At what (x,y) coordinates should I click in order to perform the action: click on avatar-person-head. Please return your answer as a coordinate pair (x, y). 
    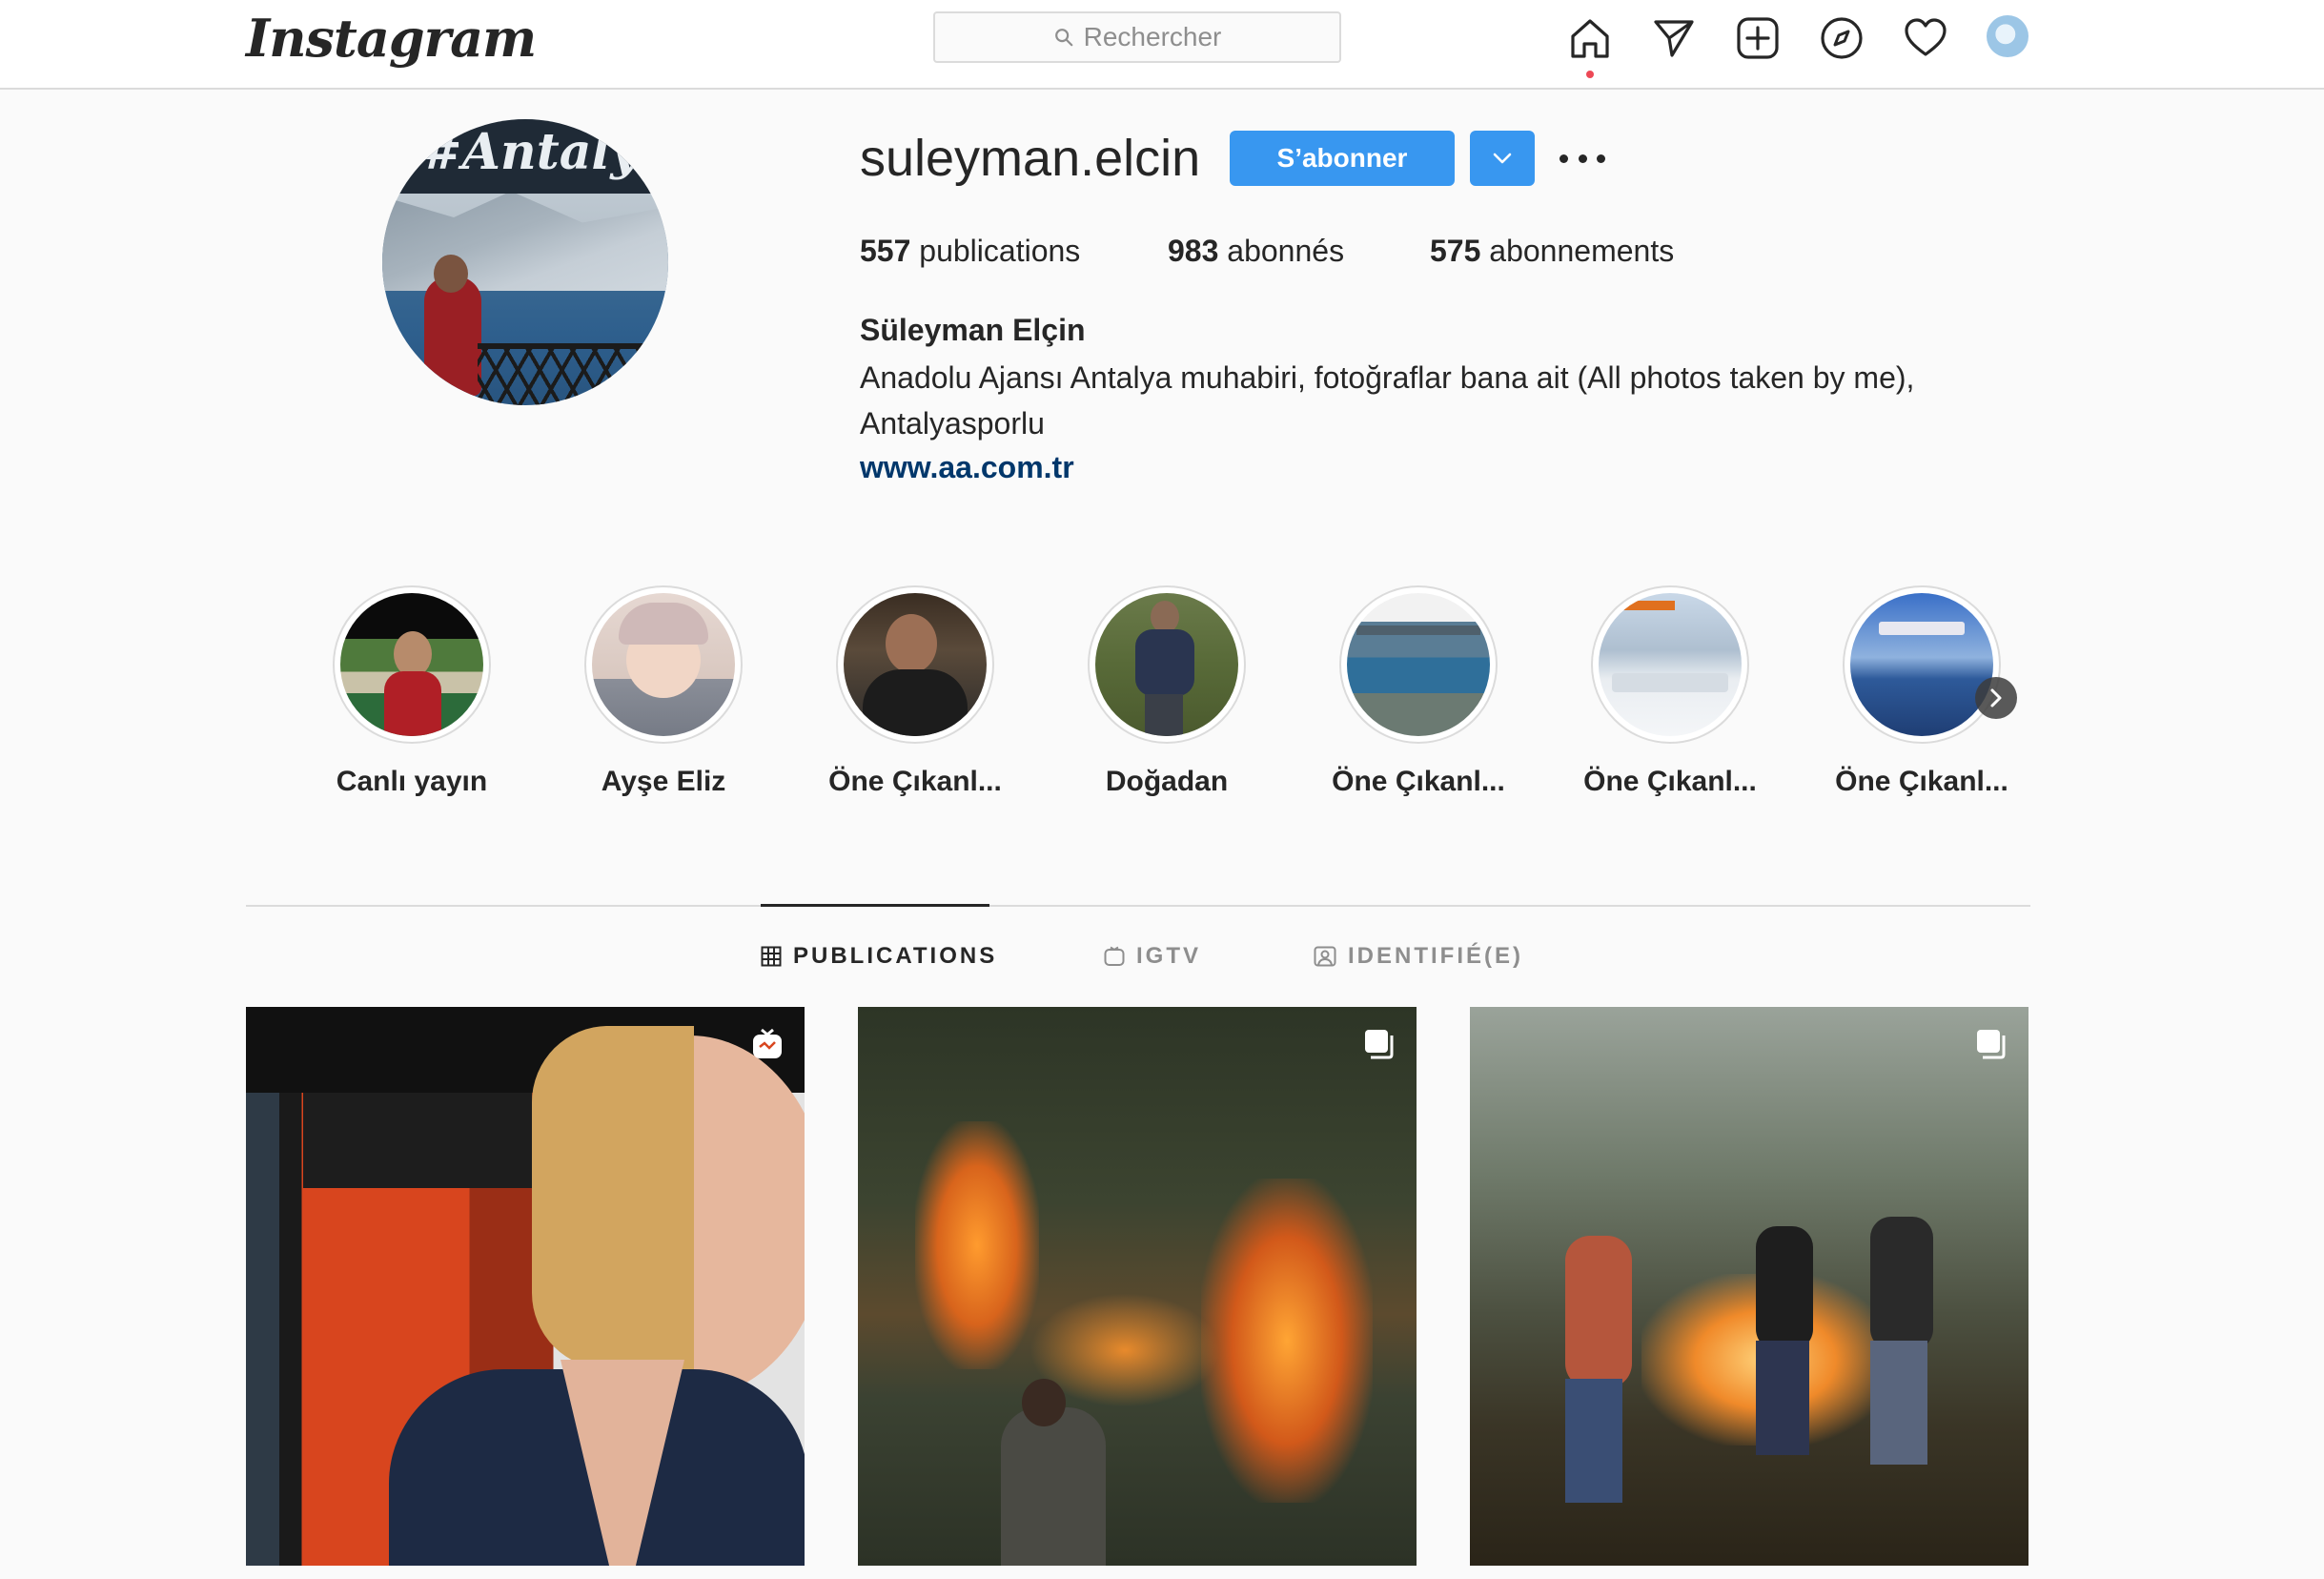
    Looking at the image, I should click on (451, 274).